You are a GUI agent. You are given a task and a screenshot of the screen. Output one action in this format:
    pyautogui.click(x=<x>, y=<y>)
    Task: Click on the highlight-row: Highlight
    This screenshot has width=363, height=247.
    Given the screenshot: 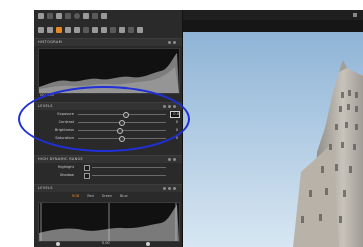 What is the action you would take?
    pyautogui.click(x=109, y=167)
    